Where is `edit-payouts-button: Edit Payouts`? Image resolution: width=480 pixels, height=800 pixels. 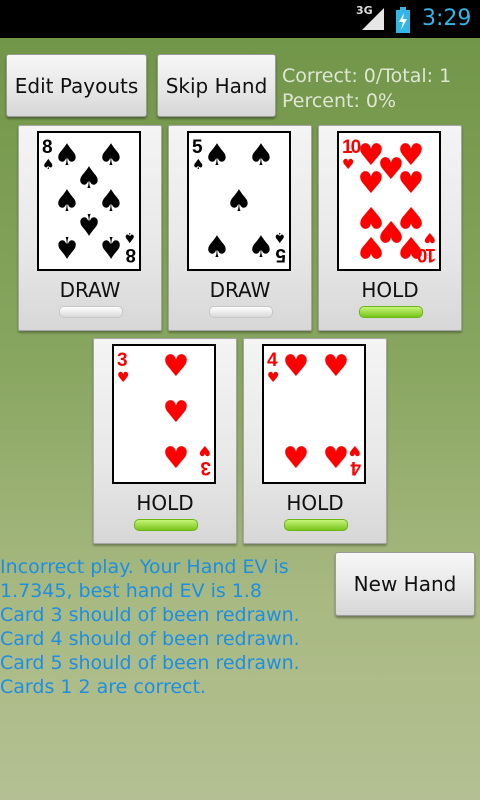
edit-payouts-button: Edit Payouts is located at coordinates (76, 85).